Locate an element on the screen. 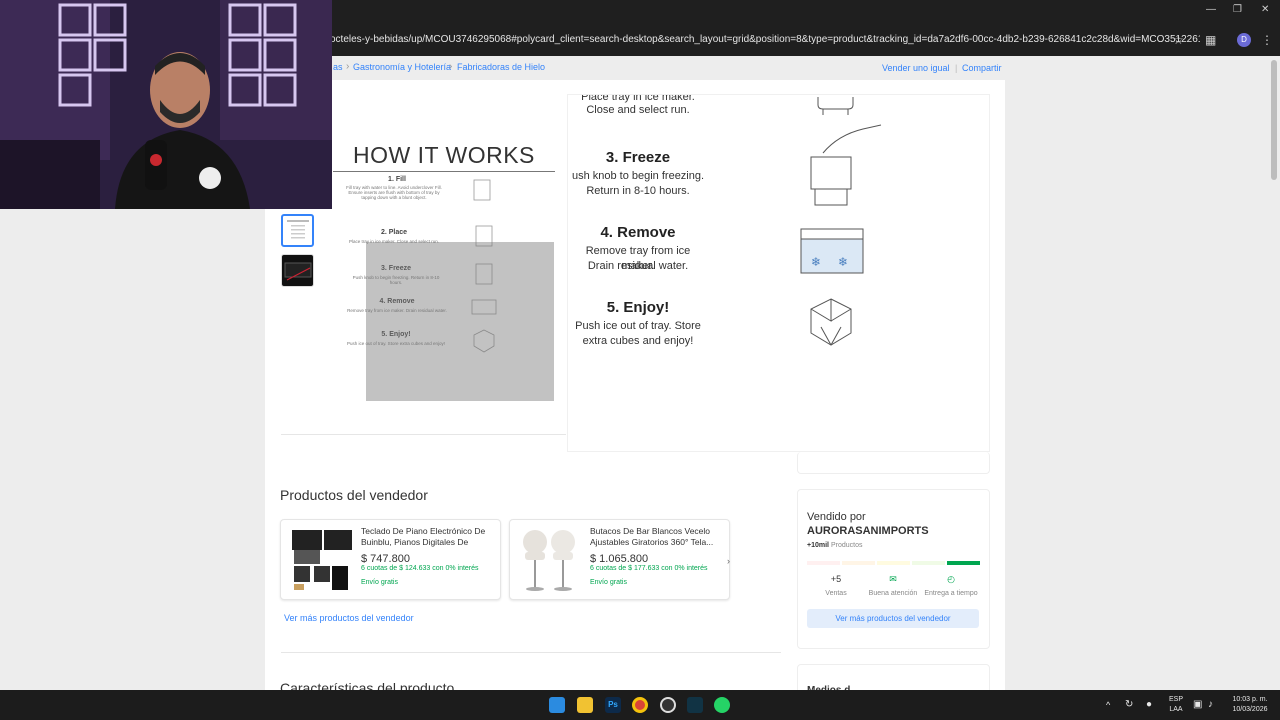 The height and width of the screenshot is (720, 1280). delivery-label: Entrega a tiempo is located at coordinates (951, 593).